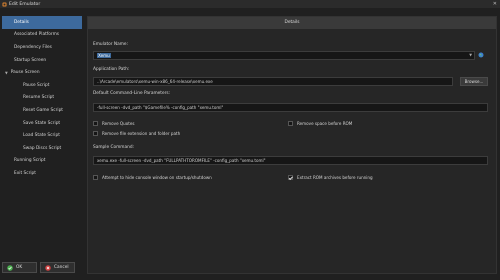  Describe the element at coordinates (42, 72) in the screenshot. I see `sidebar-item-pause-screen: ▼ Pause Screen` at that location.